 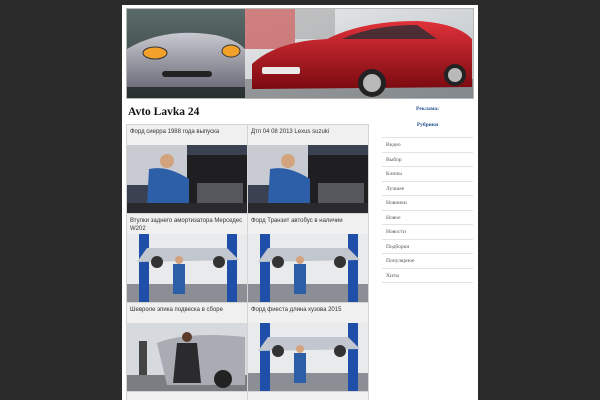 What do you see at coordinates (308, 313) in the screenshot?
I see `post-caption: Форд фиеста длина кузова 2015` at bounding box center [308, 313].